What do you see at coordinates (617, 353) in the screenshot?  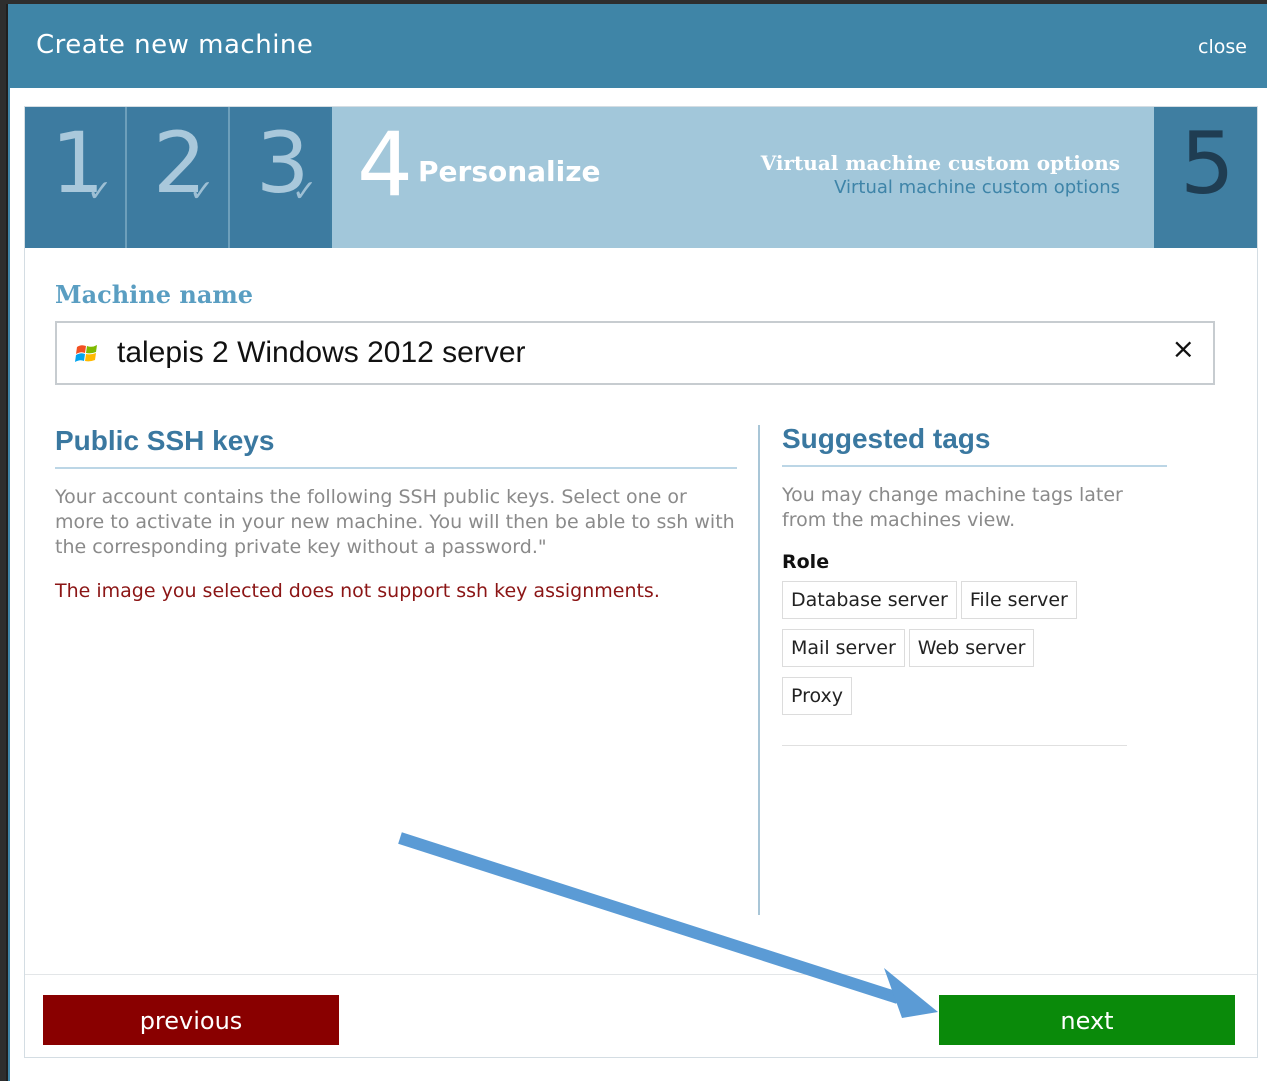 I see `machine-name-input` at bounding box center [617, 353].